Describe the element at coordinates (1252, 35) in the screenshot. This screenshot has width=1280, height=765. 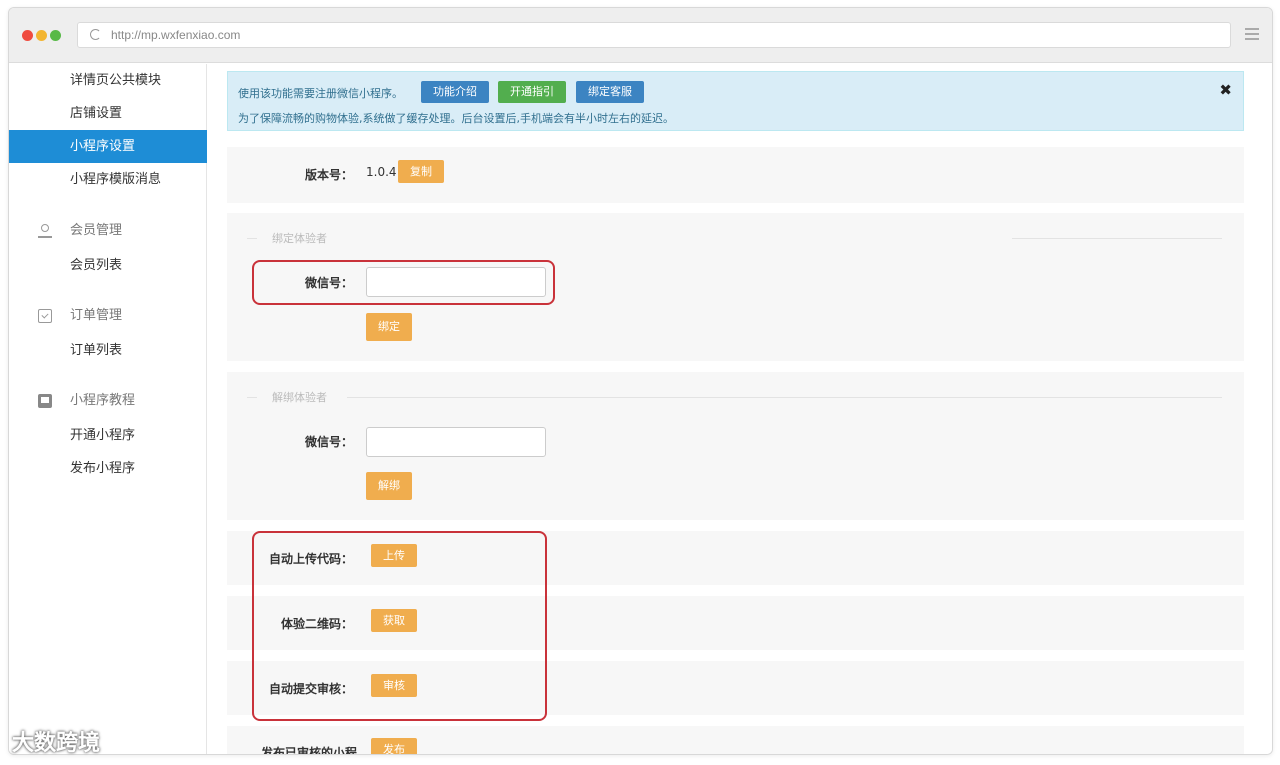
I see `hamburger-menu-icon` at that location.